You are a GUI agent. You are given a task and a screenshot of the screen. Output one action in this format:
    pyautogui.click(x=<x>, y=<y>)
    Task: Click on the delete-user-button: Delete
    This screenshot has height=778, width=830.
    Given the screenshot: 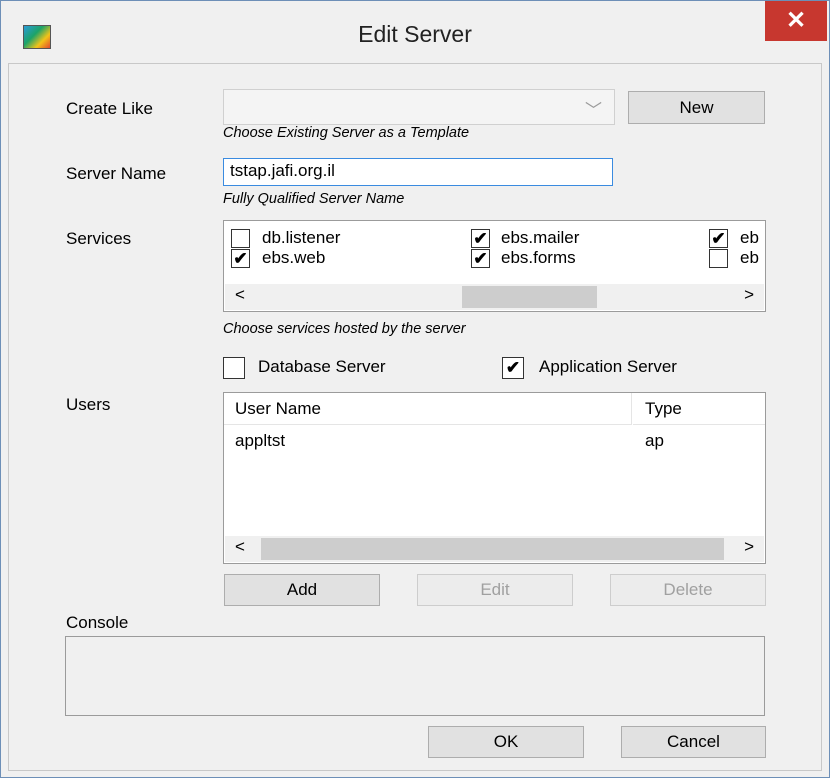 What is the action you would take?
    pyautogui.click(x=688, y=590)
    